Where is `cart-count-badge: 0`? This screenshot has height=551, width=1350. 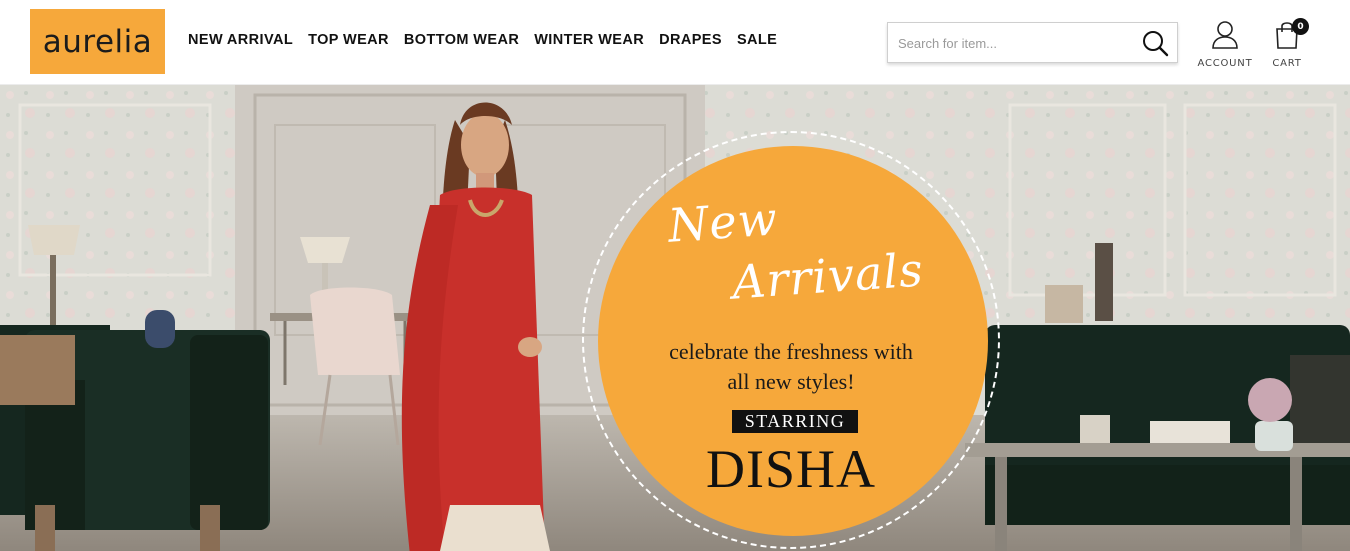
cart-count-badge: 0 is located at coordinates (1300, 26).